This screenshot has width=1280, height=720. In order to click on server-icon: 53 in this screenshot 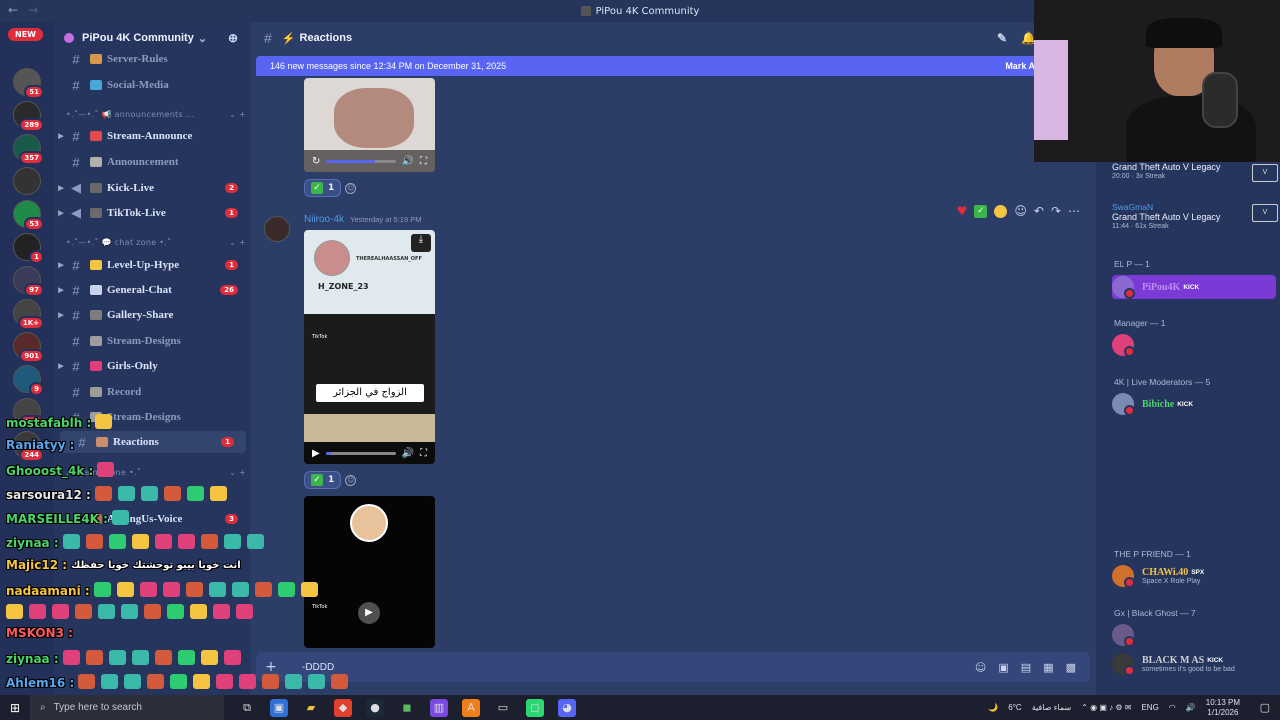, I will do `click(28, 215)`.